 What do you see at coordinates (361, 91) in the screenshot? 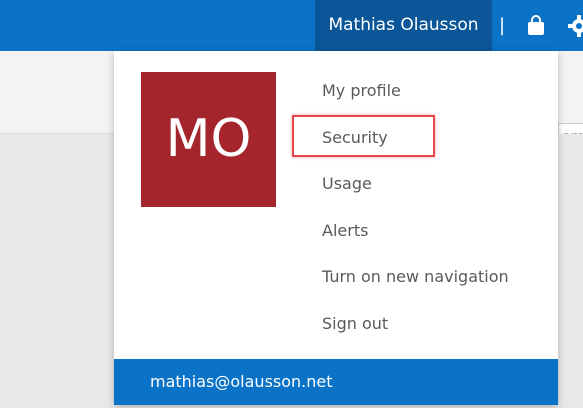
I see `menu-item-my-profile: My profile` at bounding box center [361, 91].